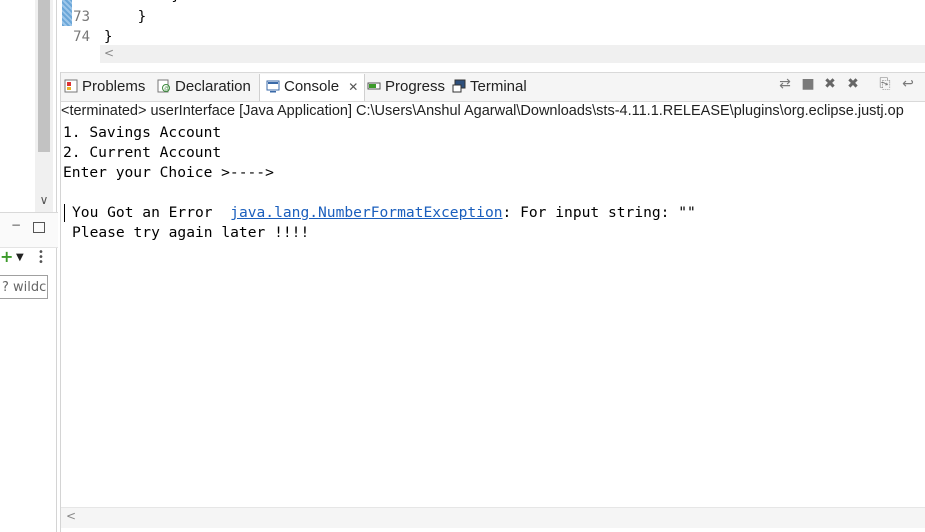  I want to click on tab-terminal: Terminal, so click(489, 87).